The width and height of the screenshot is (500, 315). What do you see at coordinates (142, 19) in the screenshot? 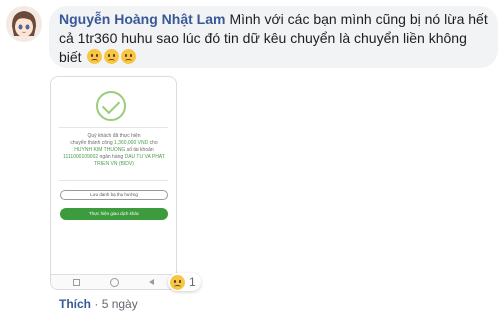
I see `comment-author-link: Nguyễn Hoàng Nhật Lam` at bounding box center [142, 19].